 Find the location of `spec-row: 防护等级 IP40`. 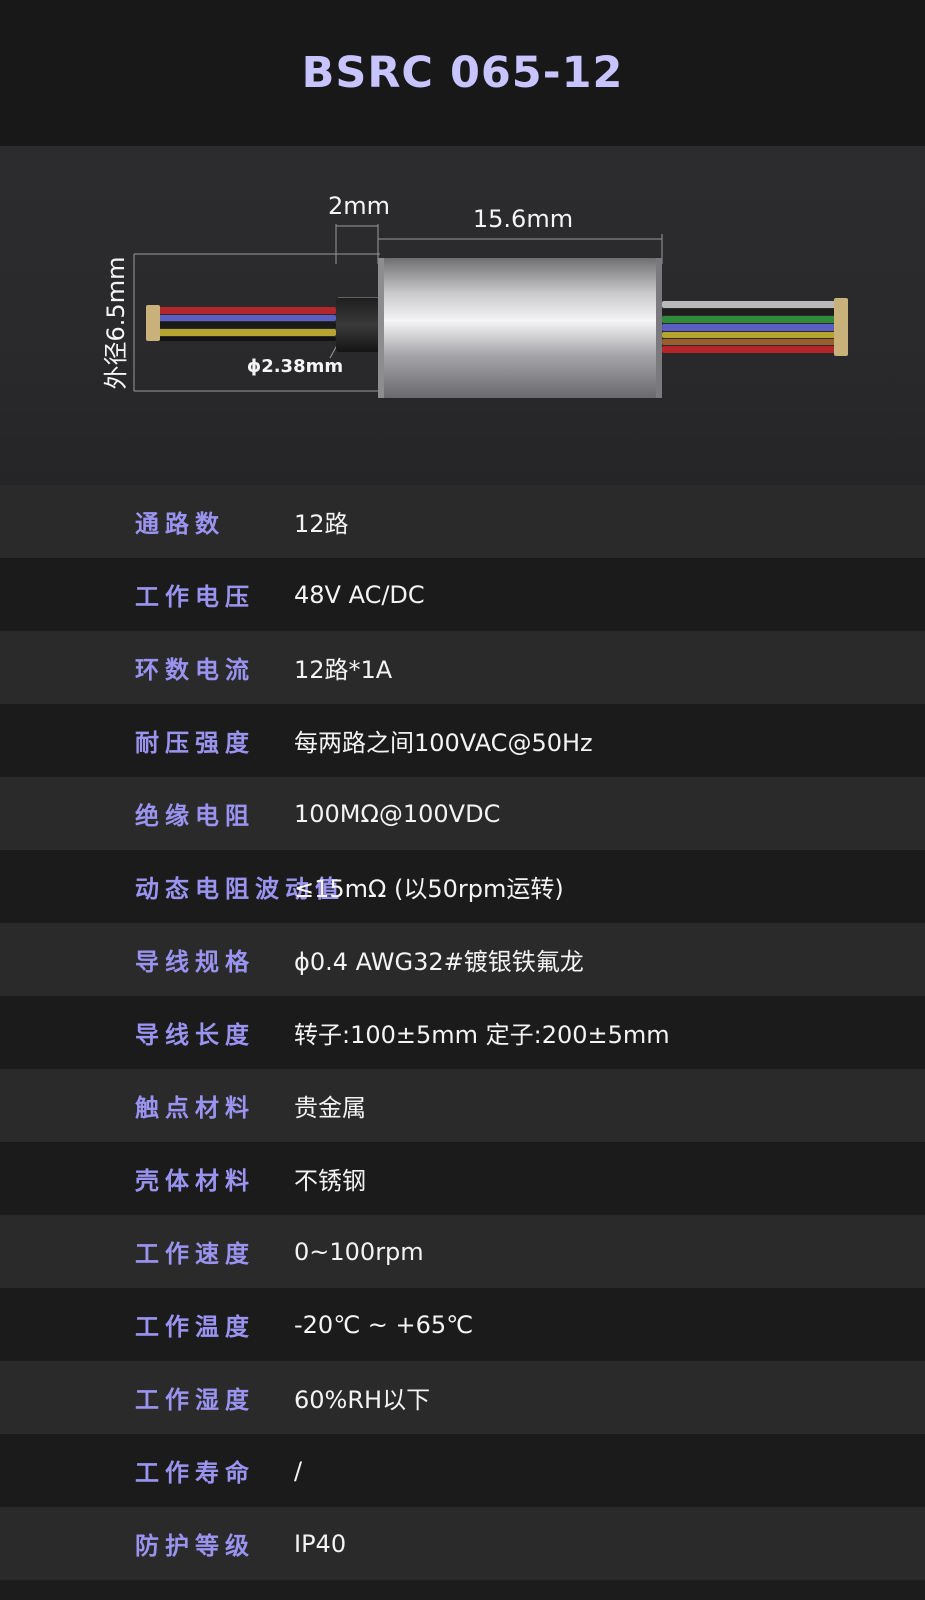

spec-row: 防护等级 IP40 is located at coordinates (462, 1543).